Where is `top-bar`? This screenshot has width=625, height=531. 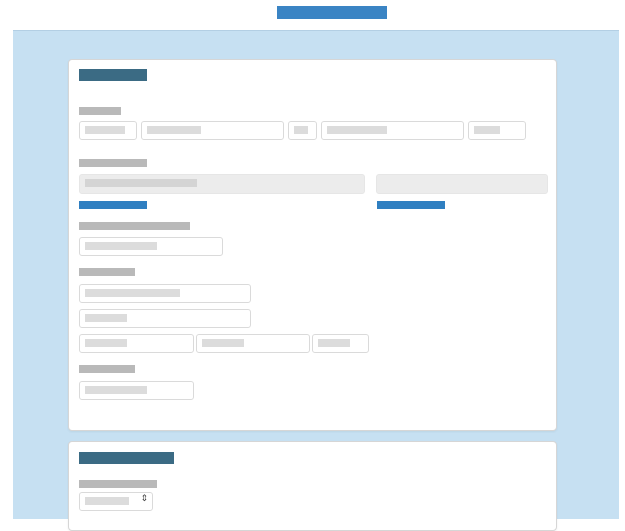 top-bar is located at coordinates (312, 15).